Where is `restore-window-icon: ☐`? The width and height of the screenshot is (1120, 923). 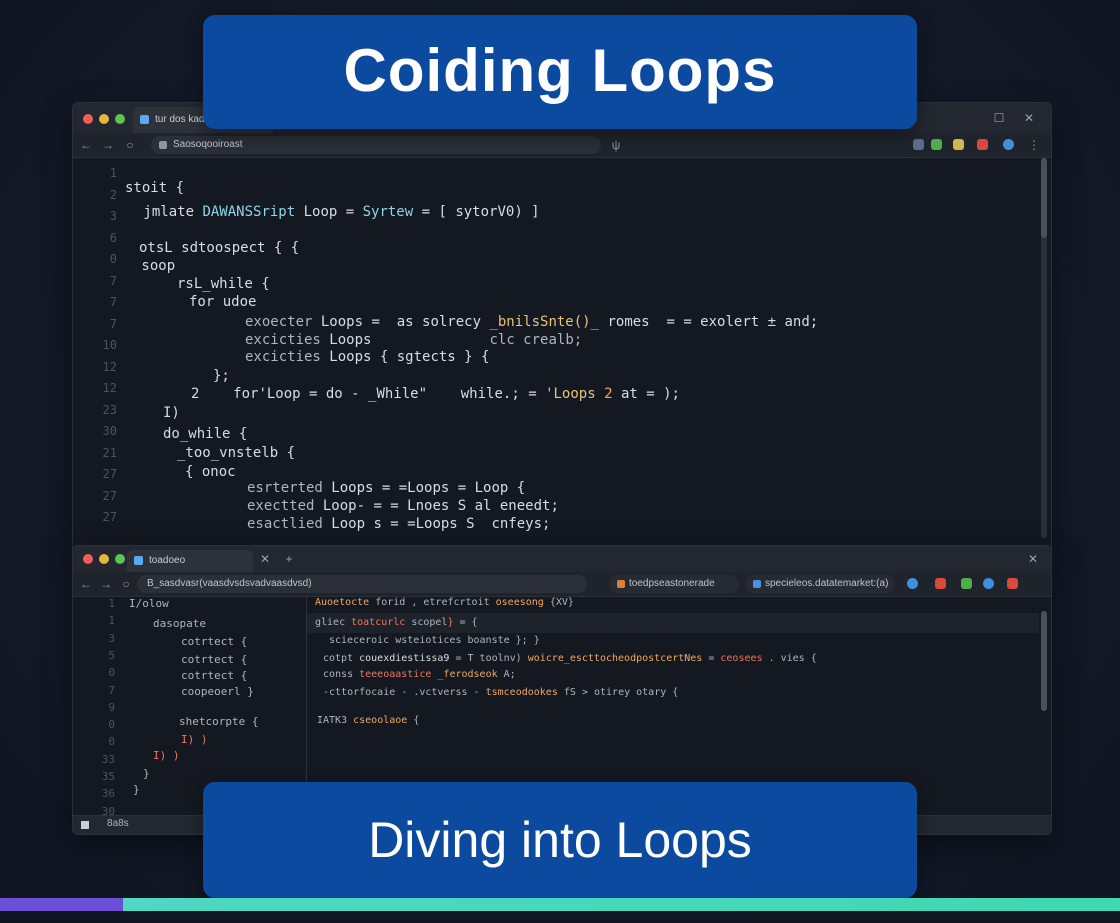
restore-window-icon: ☐ is located at coordinates (999, 118).